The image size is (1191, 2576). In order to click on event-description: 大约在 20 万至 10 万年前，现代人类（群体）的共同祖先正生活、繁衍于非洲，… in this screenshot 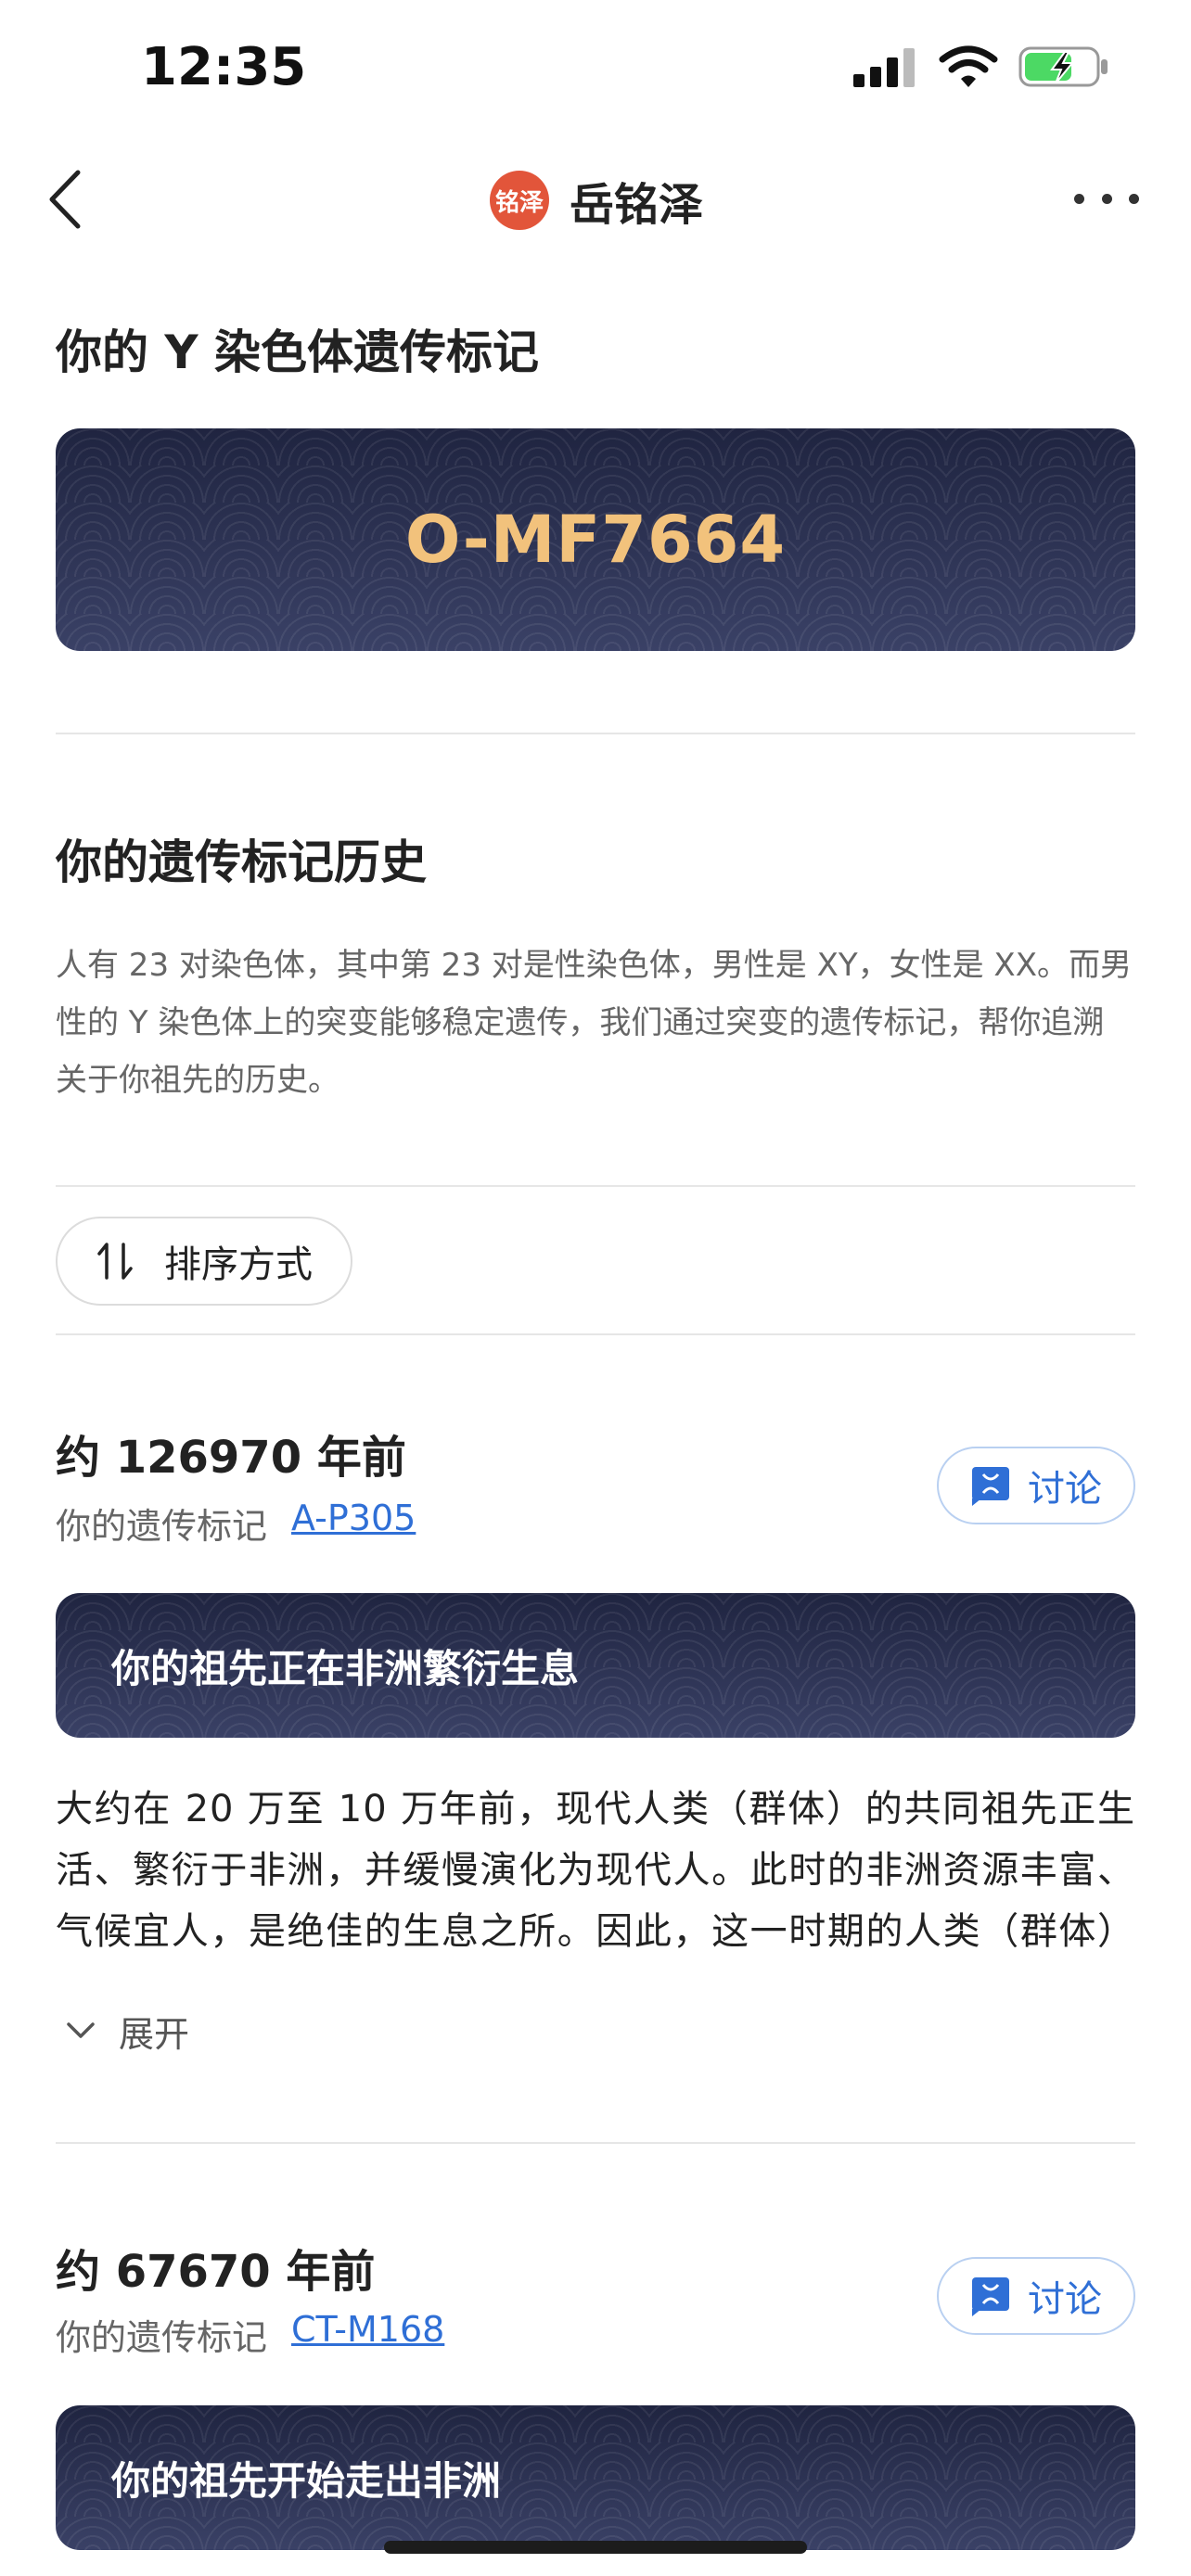, I will do `click(595, 1870)`.